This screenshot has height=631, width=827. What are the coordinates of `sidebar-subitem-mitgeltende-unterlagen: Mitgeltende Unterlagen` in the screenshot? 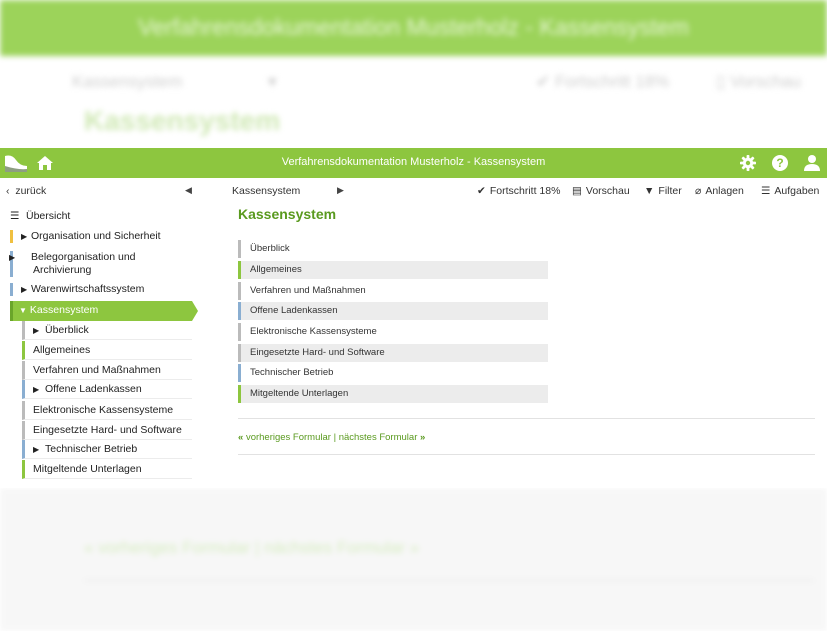 It's located at (107, 469).